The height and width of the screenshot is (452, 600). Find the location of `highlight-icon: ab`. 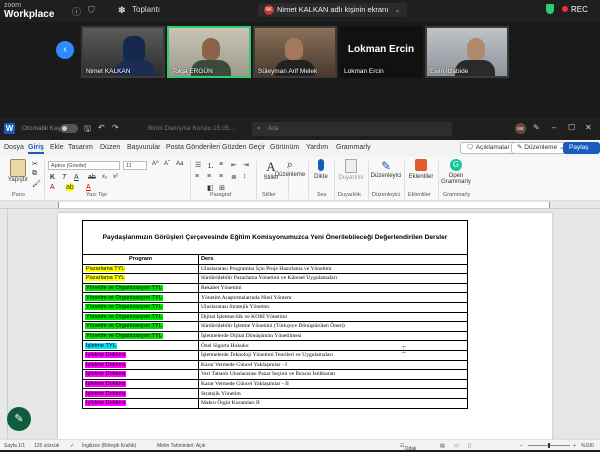

highlight-icon: ab is located at coordinates (70, 187).